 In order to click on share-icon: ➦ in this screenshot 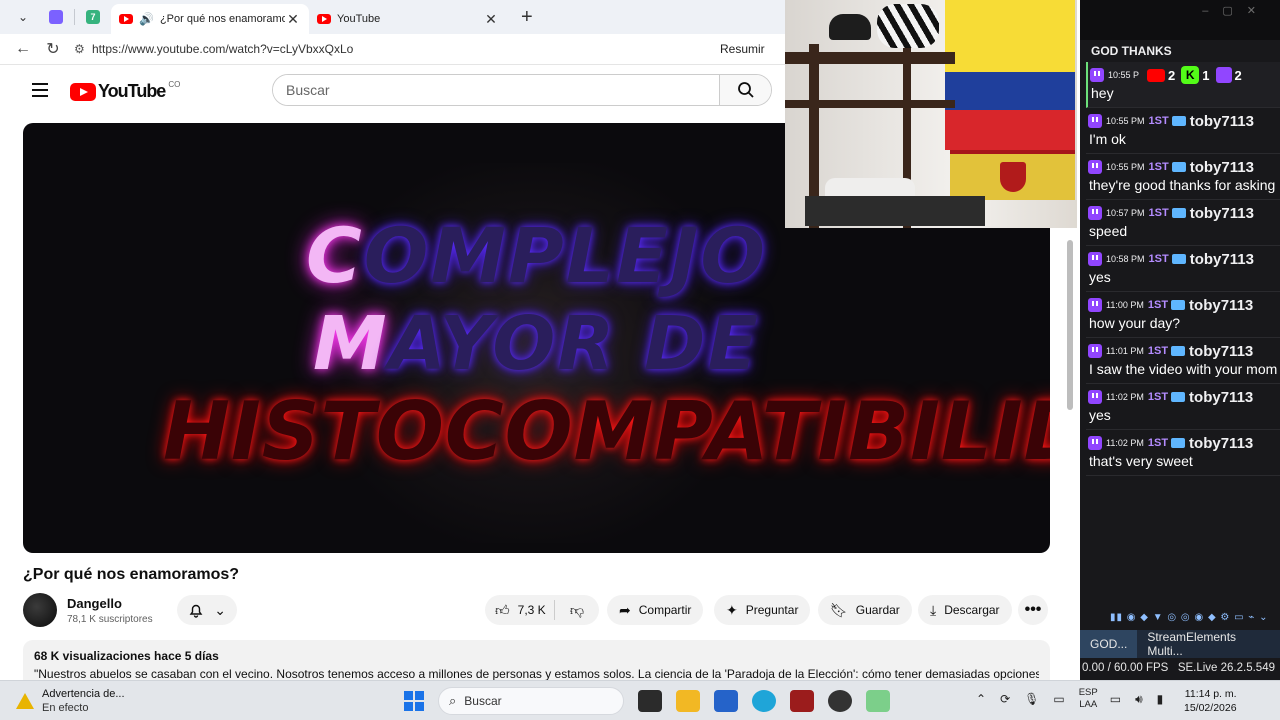, I will do `click(625, 609)`.